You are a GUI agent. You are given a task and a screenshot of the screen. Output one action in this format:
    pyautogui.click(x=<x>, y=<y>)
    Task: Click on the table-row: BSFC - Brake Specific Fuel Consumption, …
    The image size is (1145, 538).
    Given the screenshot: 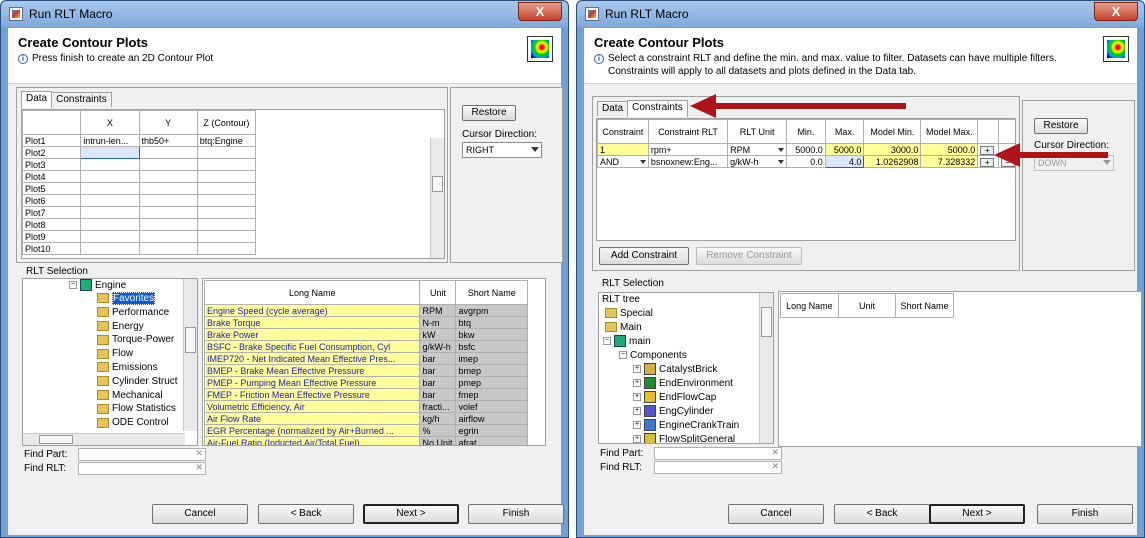 What is the action you would take?
    pyautogui.click(x=365, y=346)
    